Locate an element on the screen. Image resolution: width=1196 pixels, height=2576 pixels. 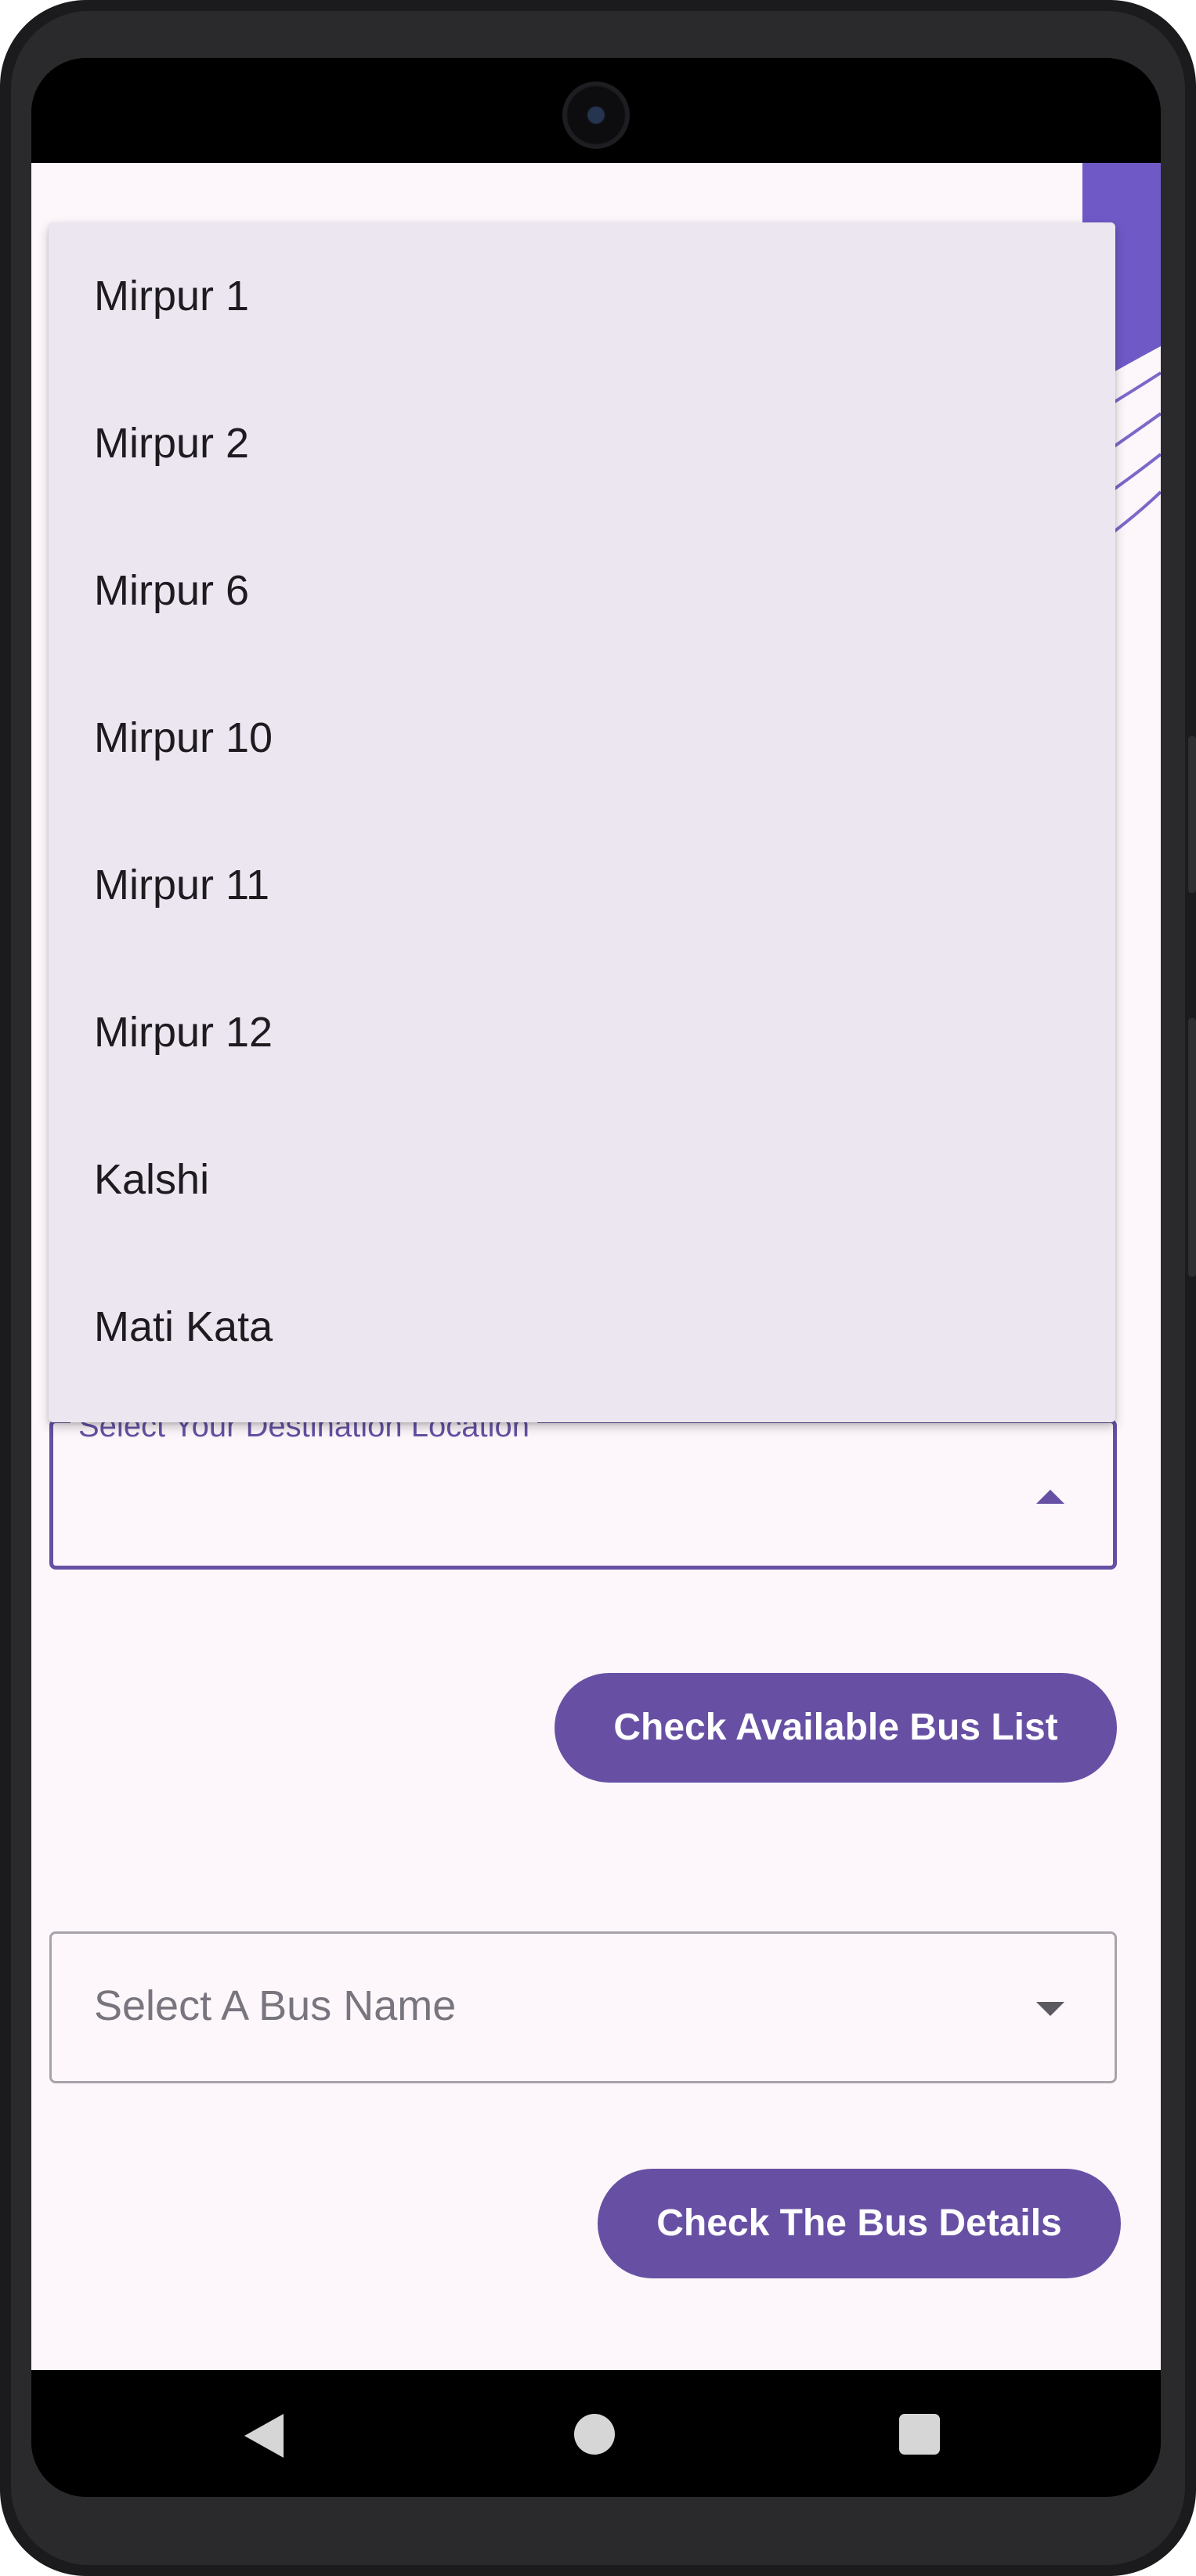
menu-item-kalshi: Kalshi is located at coordinates (582, 1179).